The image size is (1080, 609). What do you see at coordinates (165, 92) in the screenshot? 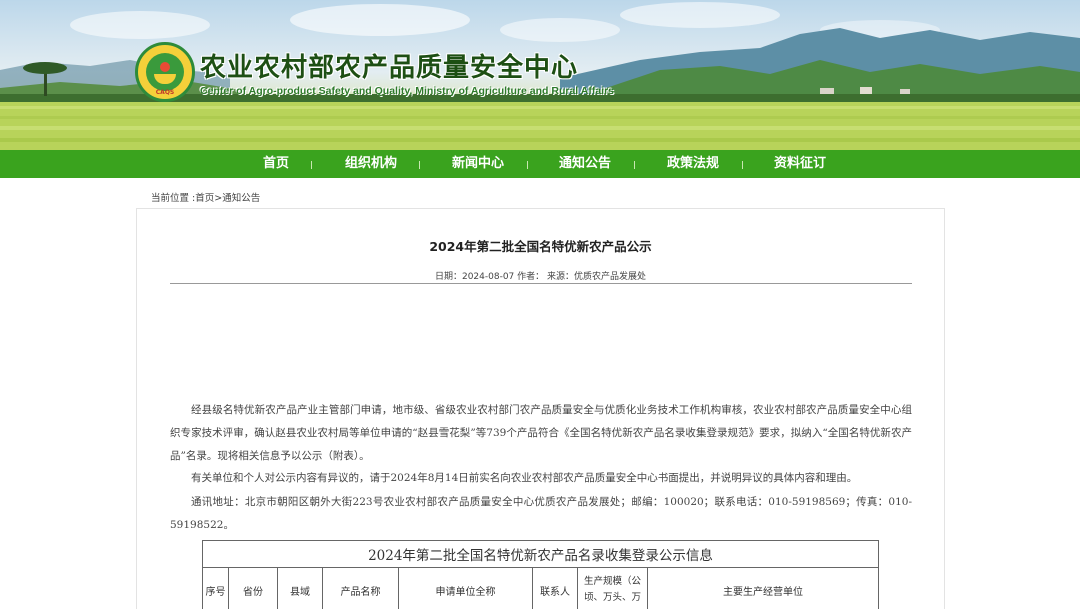
I see `logo-abbreviation: CAQS` at bounding box center [165, 92].